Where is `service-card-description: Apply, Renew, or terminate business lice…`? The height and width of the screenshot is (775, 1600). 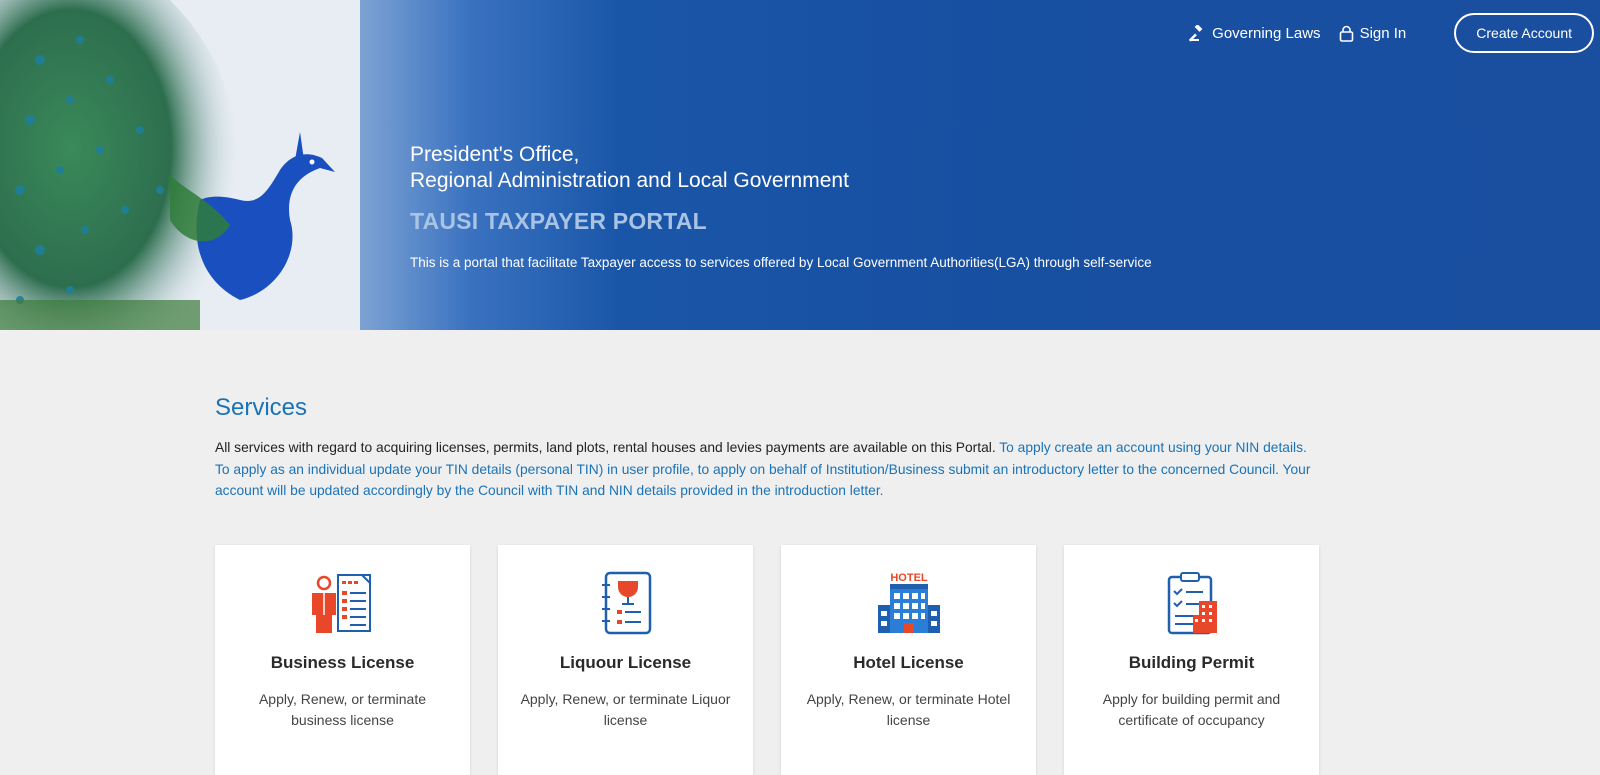 service-card-description: Apply, Renew, or terminate business lice… is located at coordinates (342, 709).